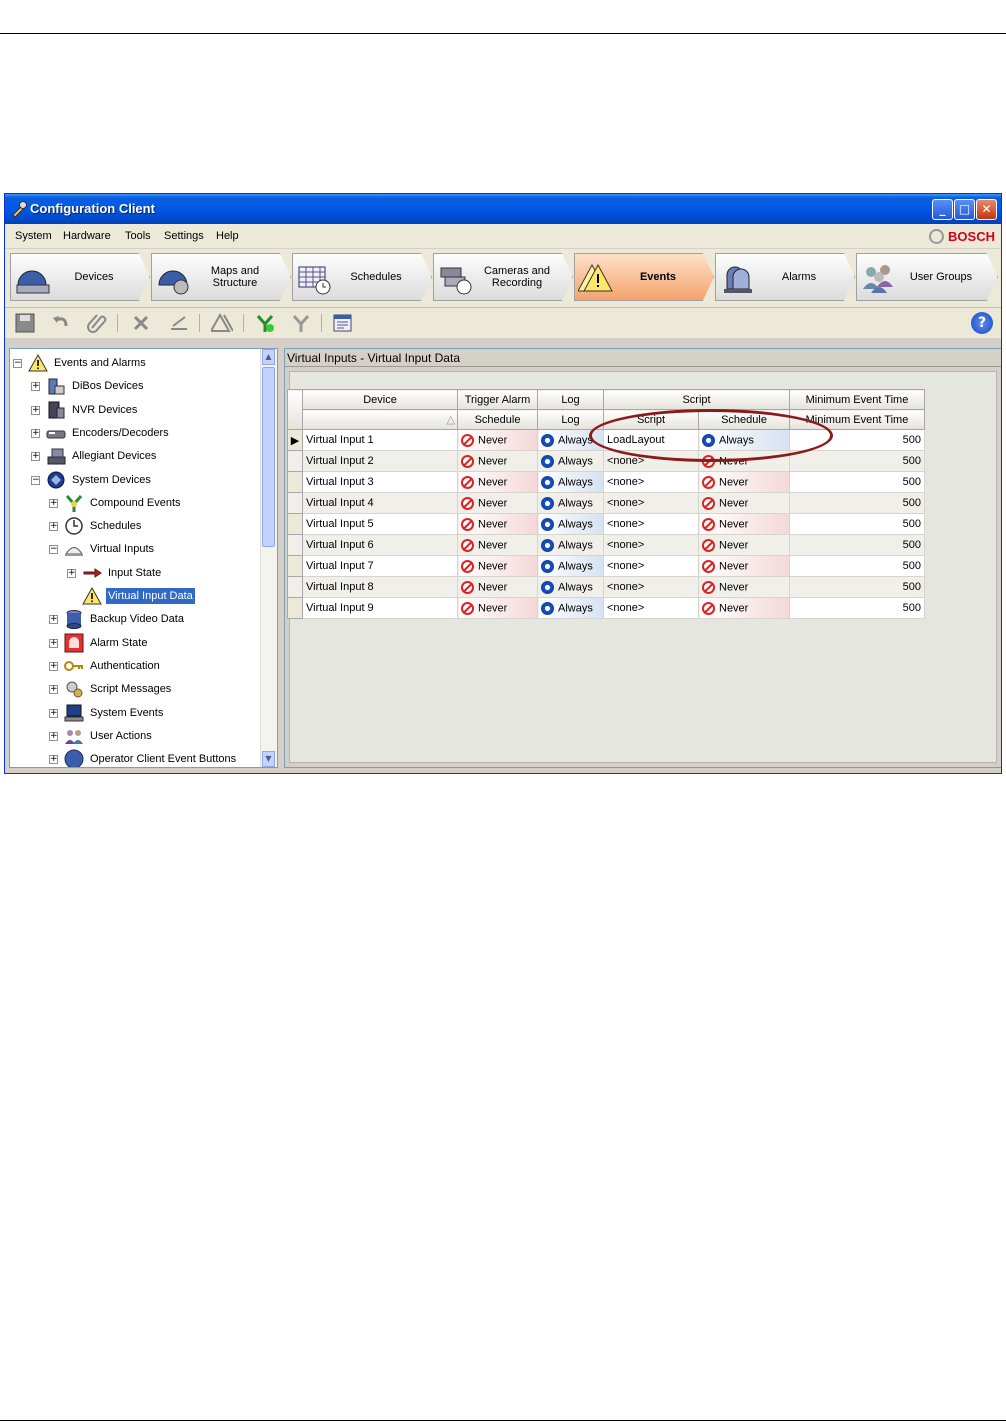  Describe the element at coordinates (221, 277) in the screenshot. I see `tab-maps-and-structure: Maps and Structure` at that location.